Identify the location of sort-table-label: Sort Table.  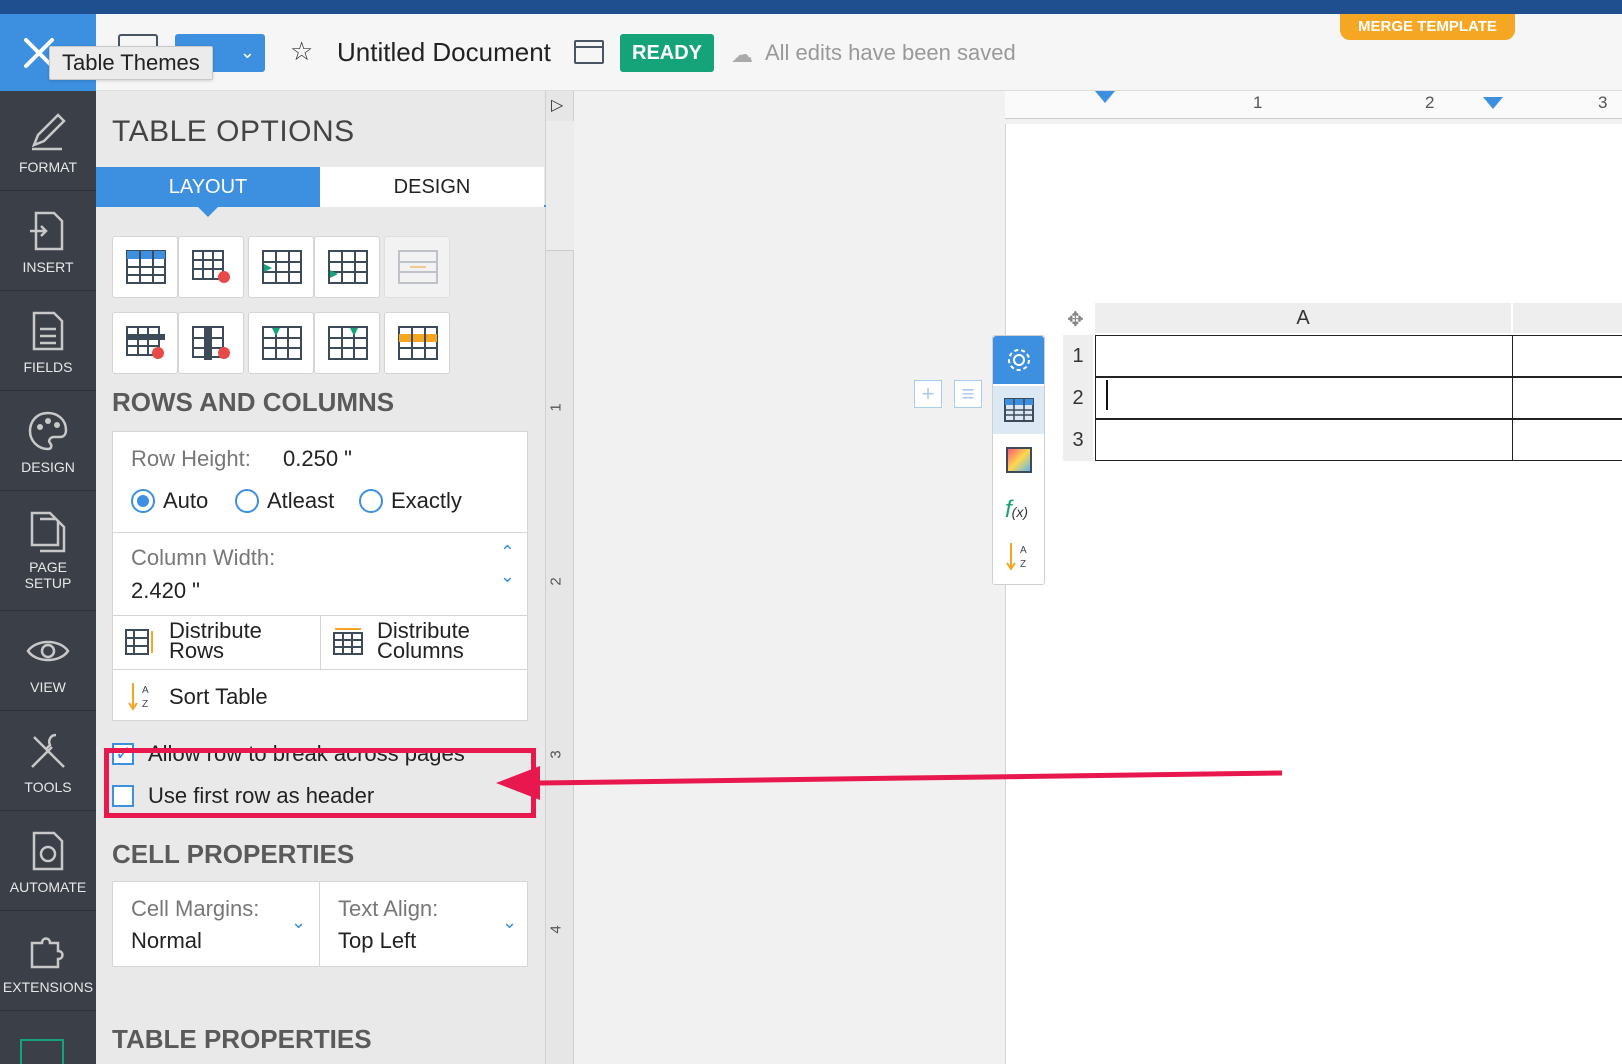
(218, 696).